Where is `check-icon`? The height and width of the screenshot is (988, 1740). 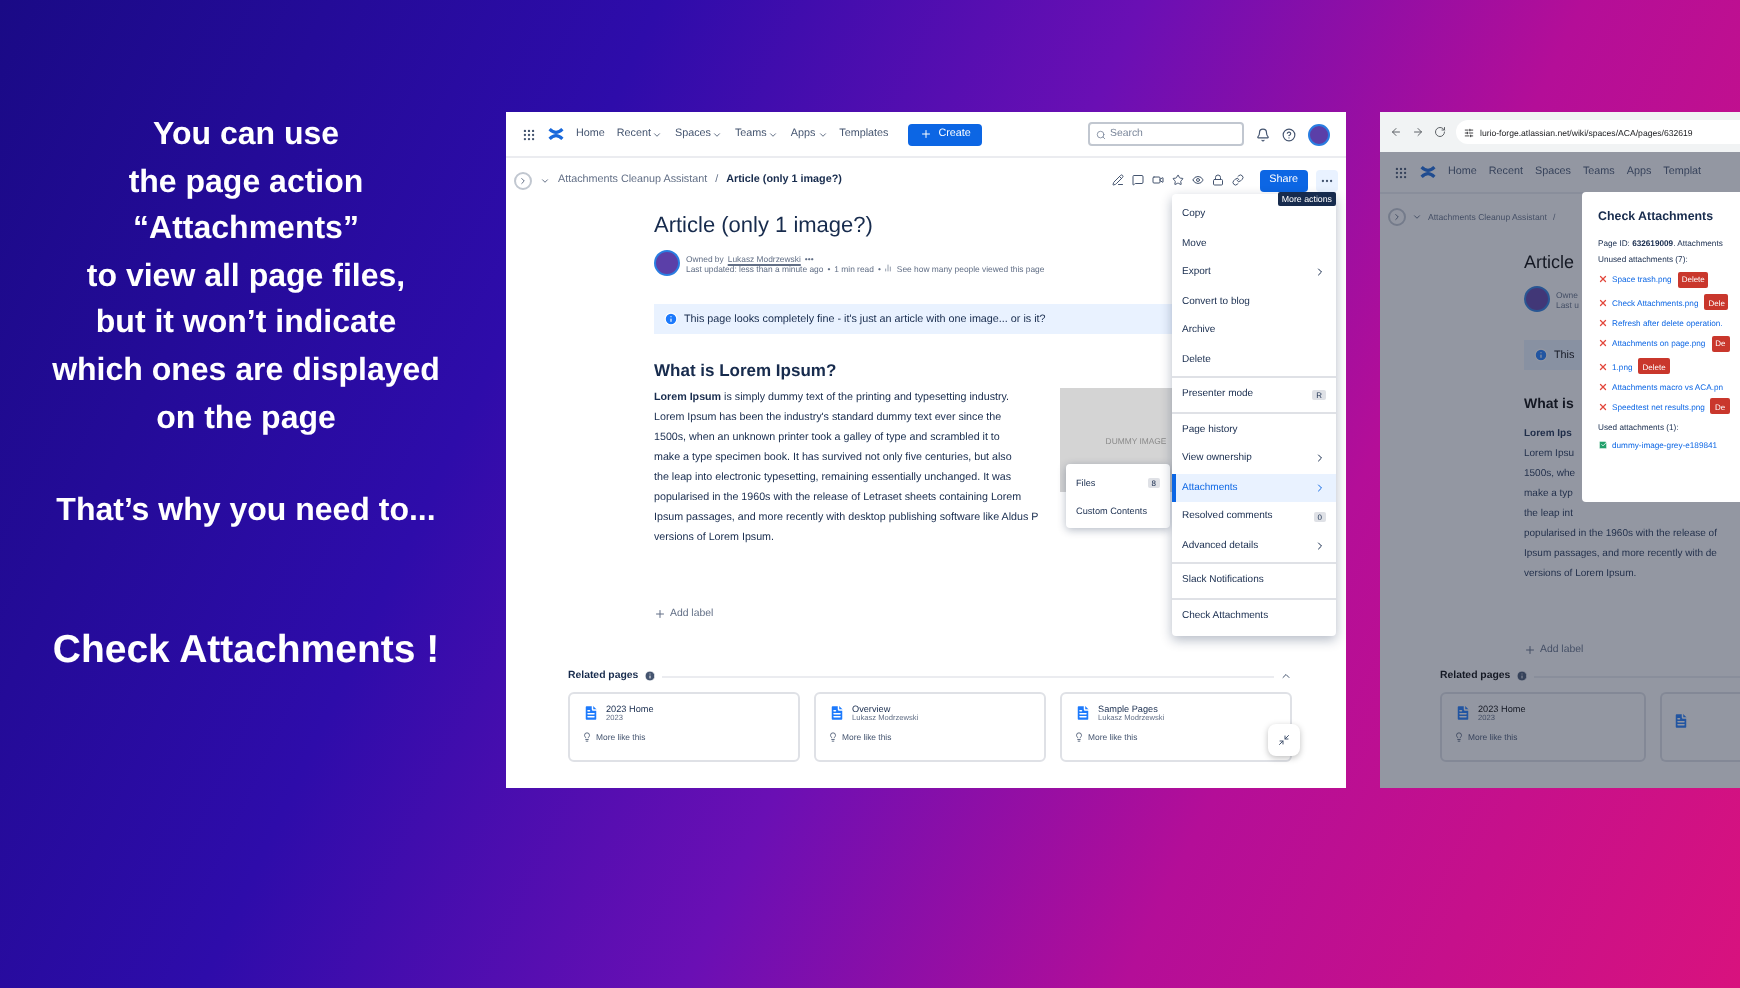
check-icon is located at coordinates (1603, 444).